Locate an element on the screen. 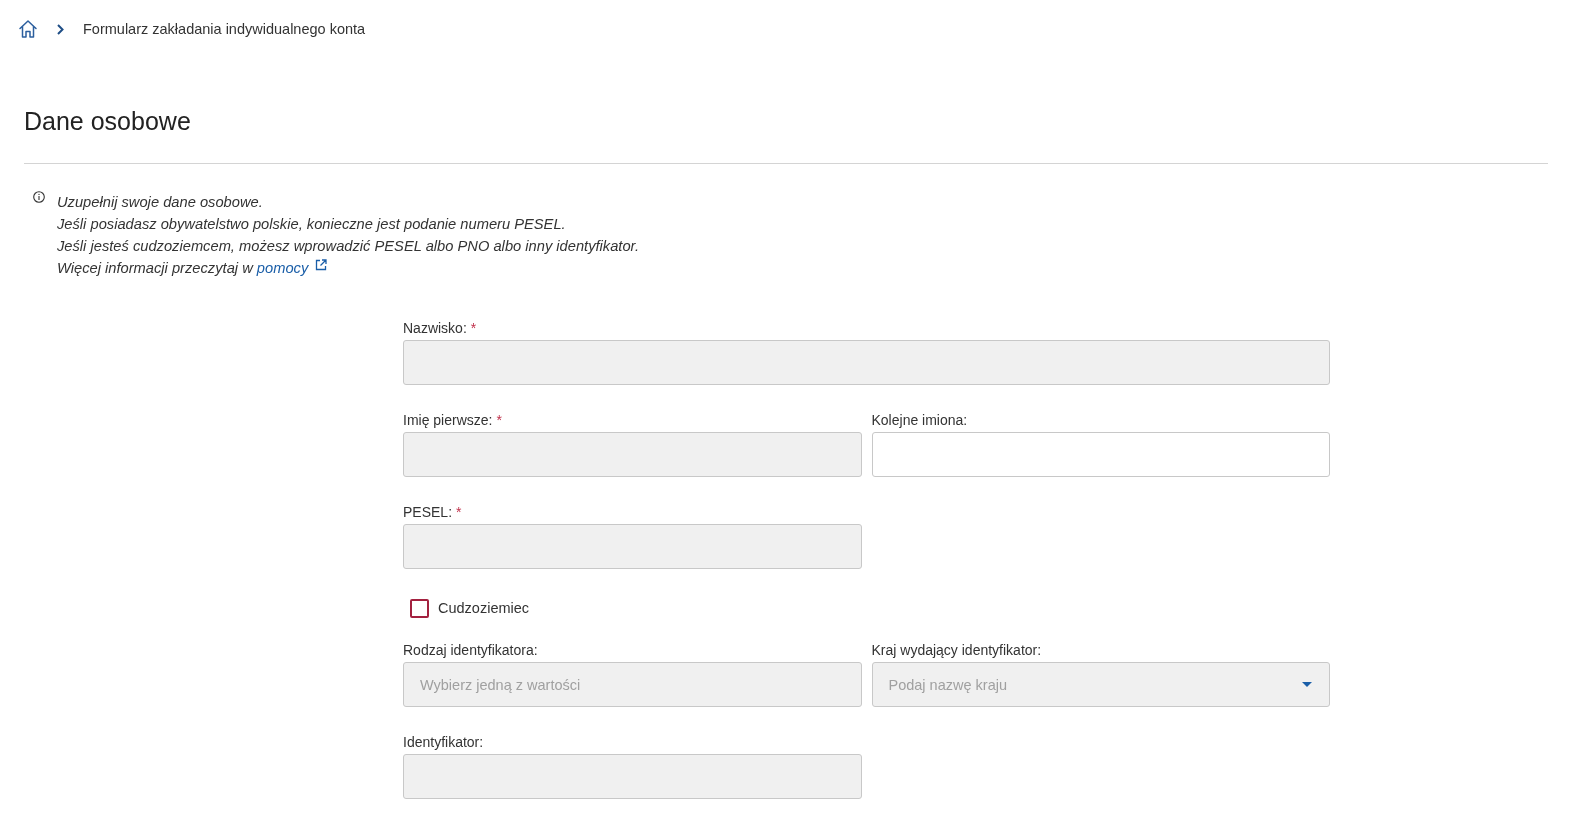 The height and width of the screenshot is (815, 1575). field-label: Imię pierwsze: * is located at coordinates (453, 420).